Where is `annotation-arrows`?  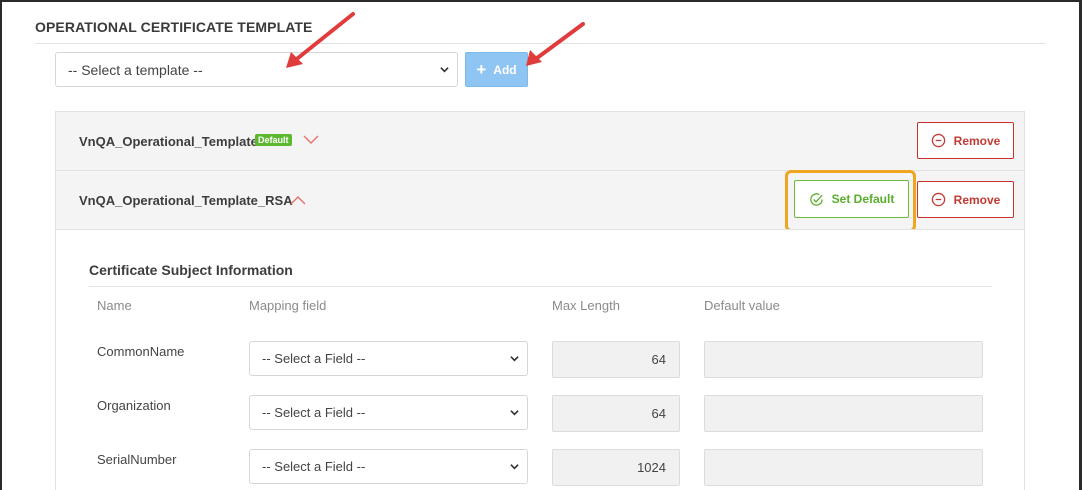
annotation-arrows is located at coordinates (435, 40).